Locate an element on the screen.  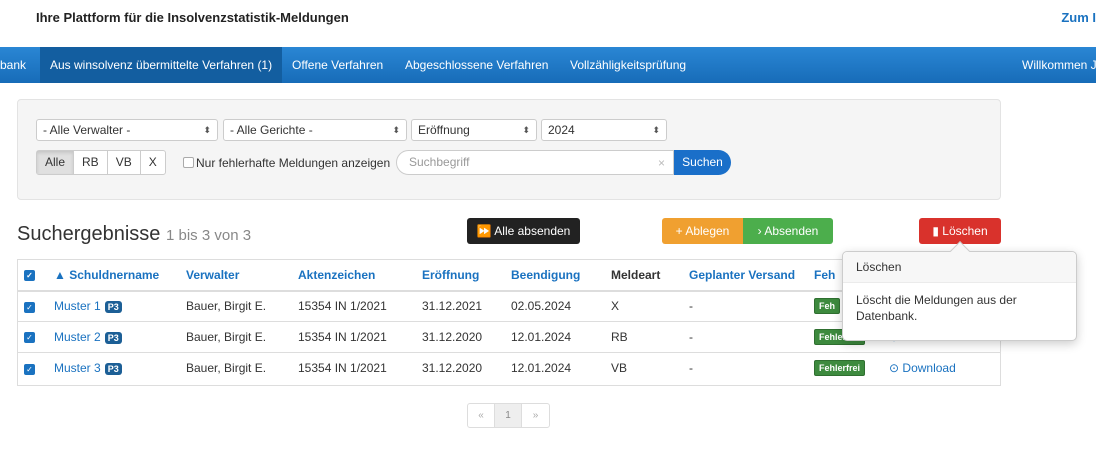
select-all-checkbox: ✓ is located at coordinates (29, 276).